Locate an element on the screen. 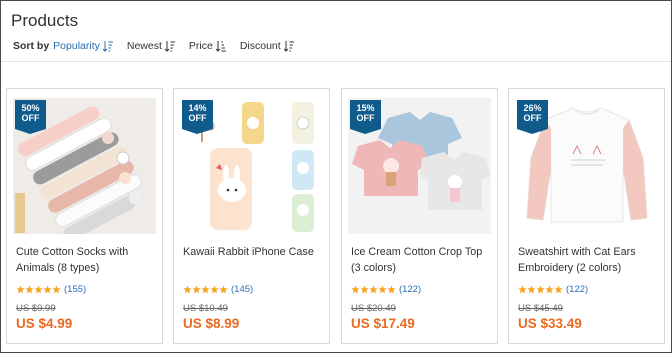  sort-newest: Newest is located at coordinates (151, 46).